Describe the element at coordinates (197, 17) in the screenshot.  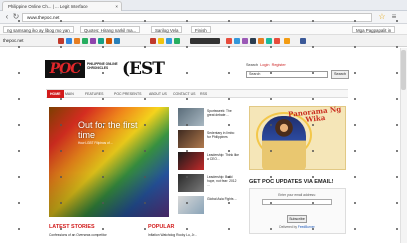
I see `url-field: www.thepoc.net` at that location.